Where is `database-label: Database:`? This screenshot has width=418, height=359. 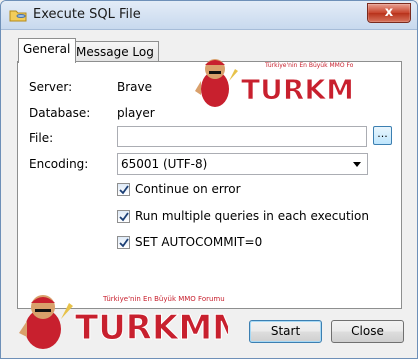
database-label: Database: is located at coordinates (60, 113).